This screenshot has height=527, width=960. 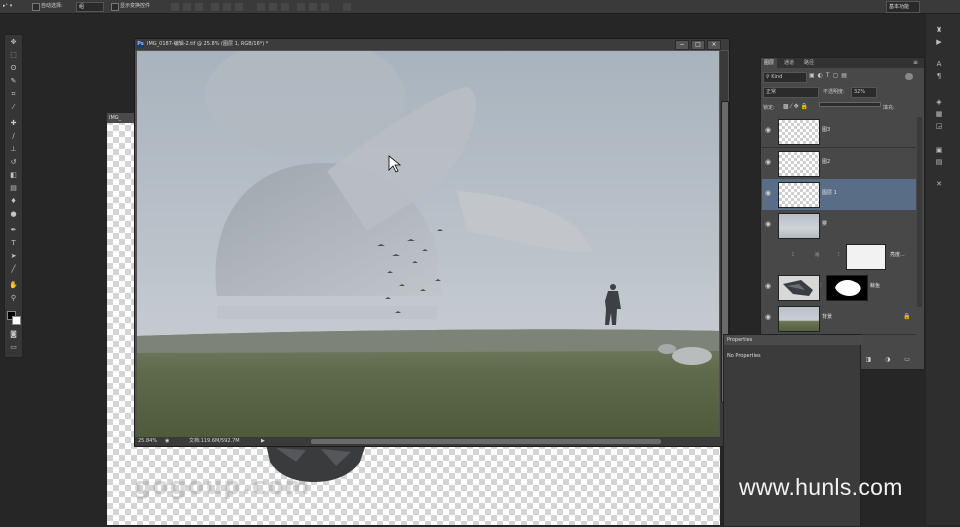 I want to click on adjustments-panel-icon: ▣, so click(x=939, y=150).